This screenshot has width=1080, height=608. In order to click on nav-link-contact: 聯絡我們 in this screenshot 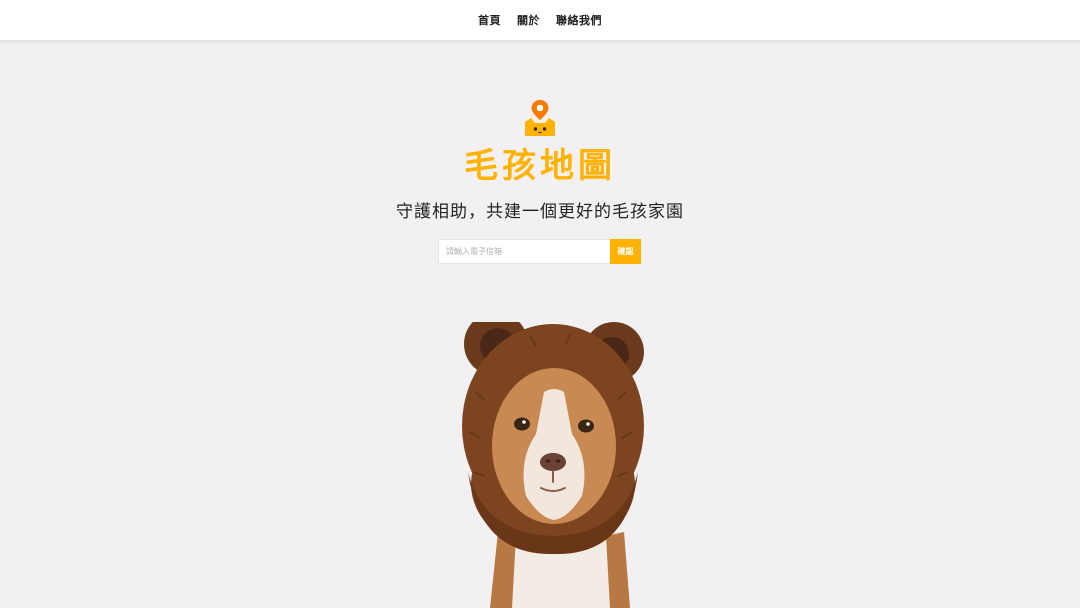, I will do `click(579, 20)`.